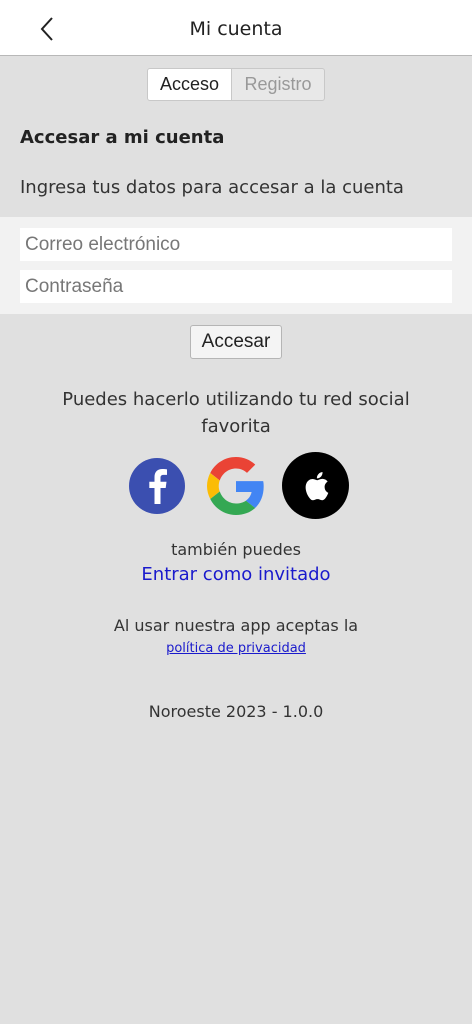  I want to click on terms-text: Al usar nuestra app aceptas la, so click(236, 625).